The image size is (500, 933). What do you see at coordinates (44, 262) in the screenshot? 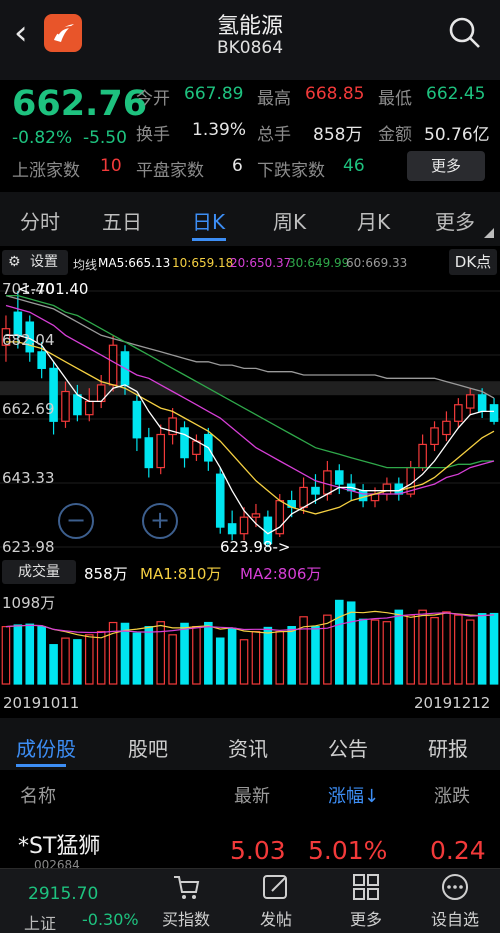
I see `settings-label: 设置` at bounding box center [44, 262].